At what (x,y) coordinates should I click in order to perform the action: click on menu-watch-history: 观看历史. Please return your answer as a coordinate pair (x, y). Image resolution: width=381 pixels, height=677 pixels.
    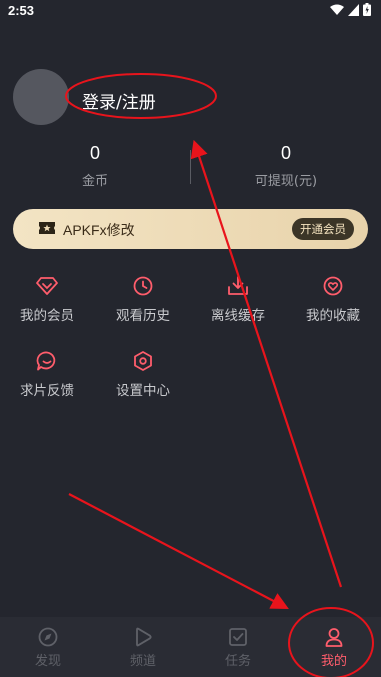
    Looking at the image, I should click on (143, 300).